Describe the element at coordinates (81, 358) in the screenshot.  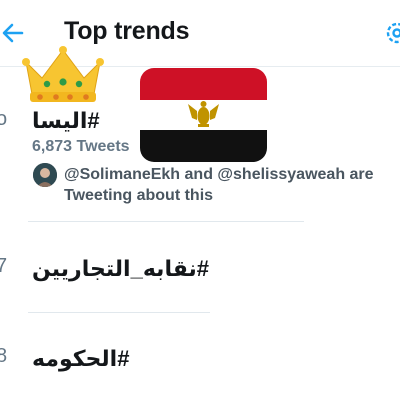
I see `trend-name: #الحكومه` at that location.